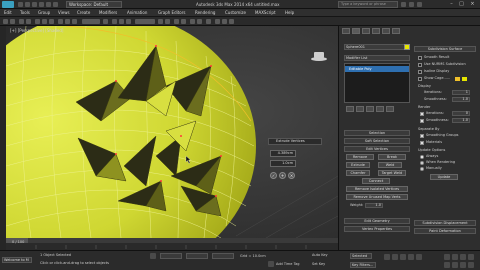 The image size is (480, 270). What do you see at coordinates (137, 13) in the screenshot?
I see `menu-animation: Animation` at bounding box center [137, 13].